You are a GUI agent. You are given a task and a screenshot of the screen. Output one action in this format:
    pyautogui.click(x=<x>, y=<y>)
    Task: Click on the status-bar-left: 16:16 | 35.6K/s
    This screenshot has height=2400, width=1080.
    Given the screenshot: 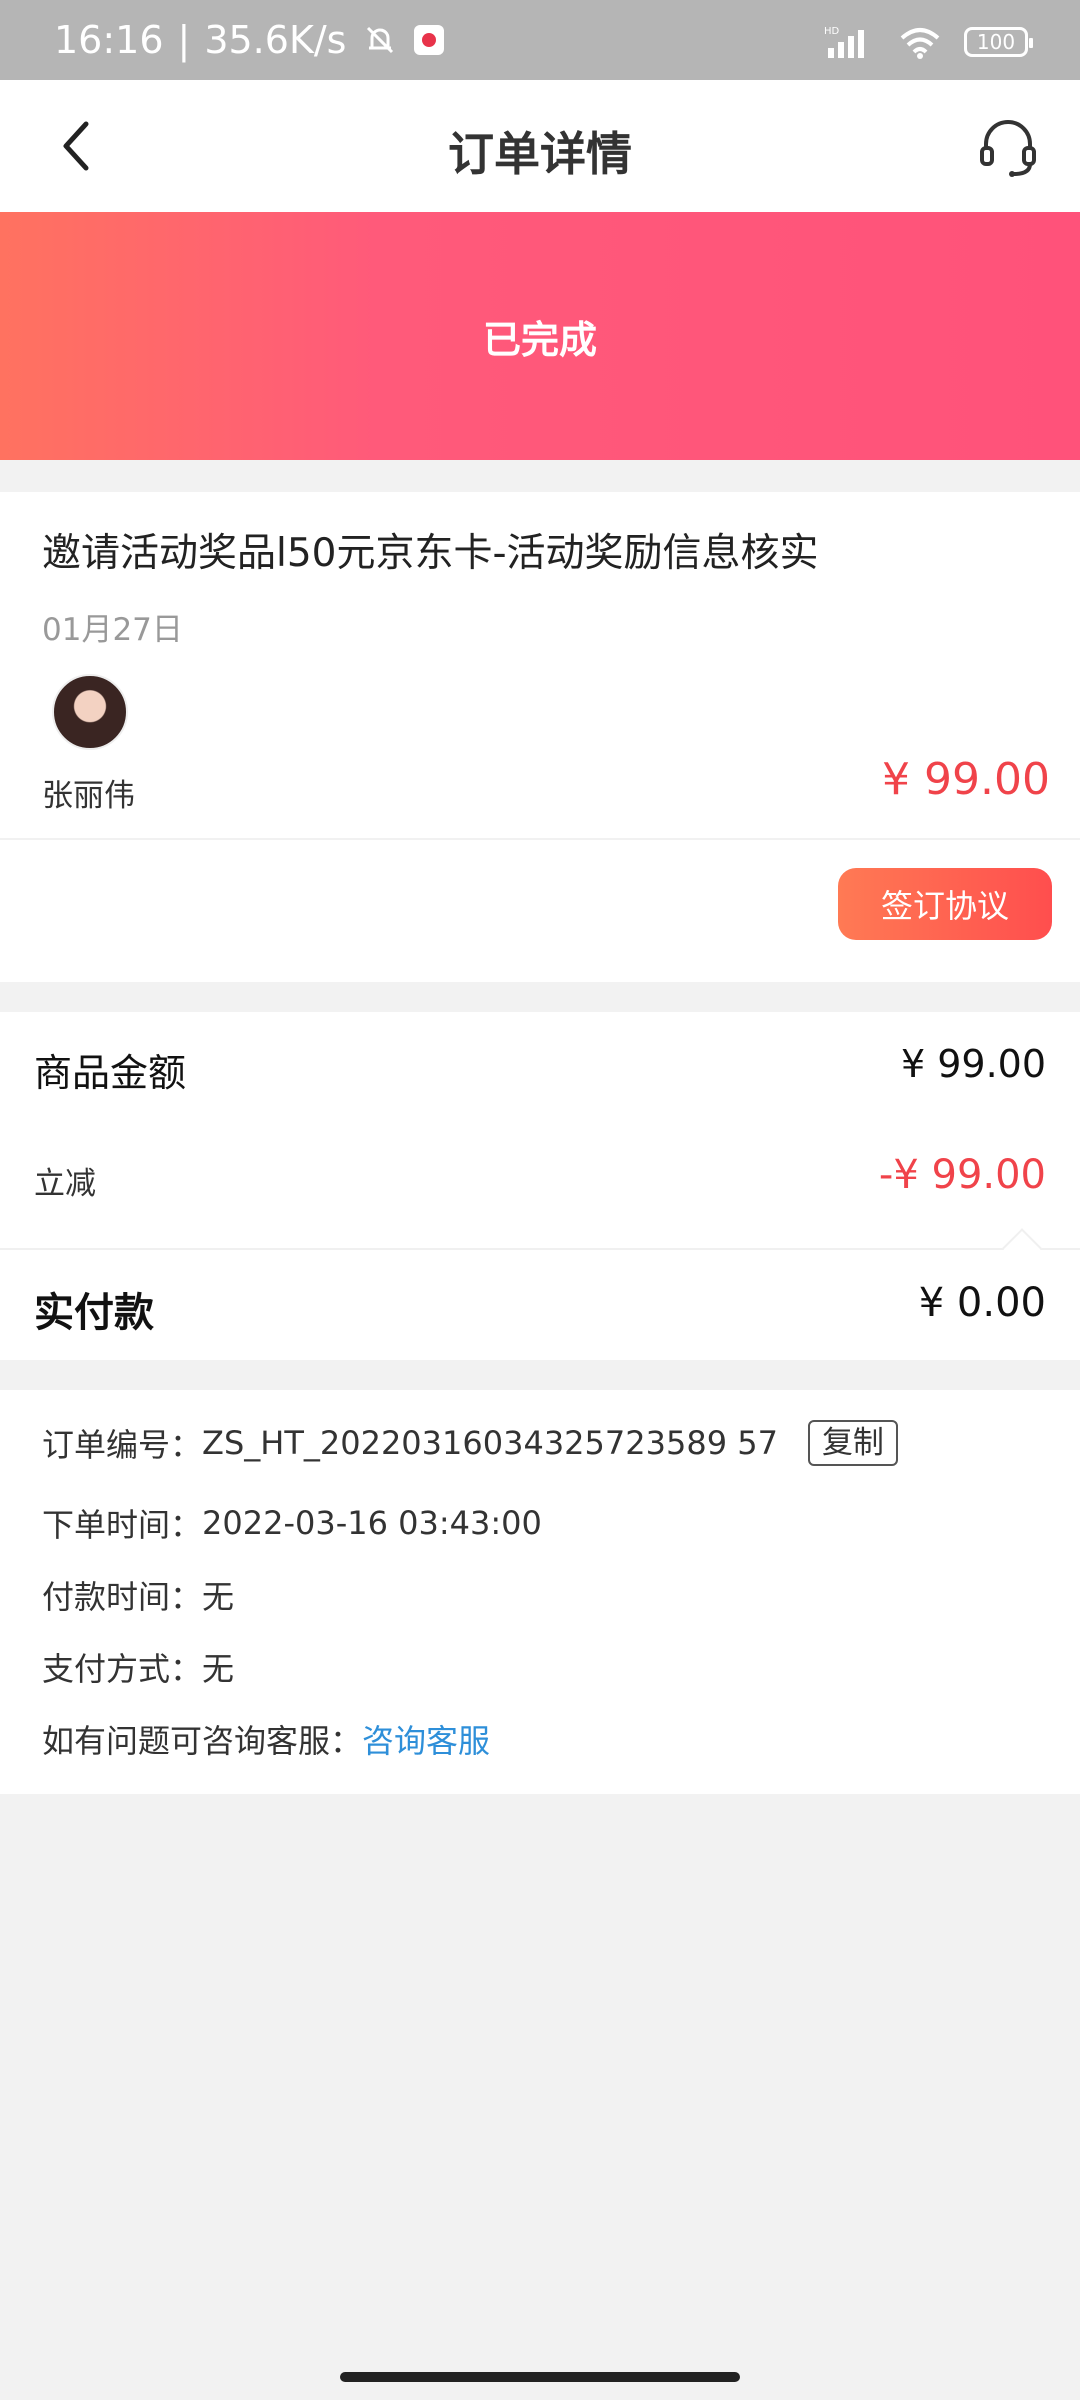 What is the action you would take?
    pyautogui.click(x=249, y=40)
    